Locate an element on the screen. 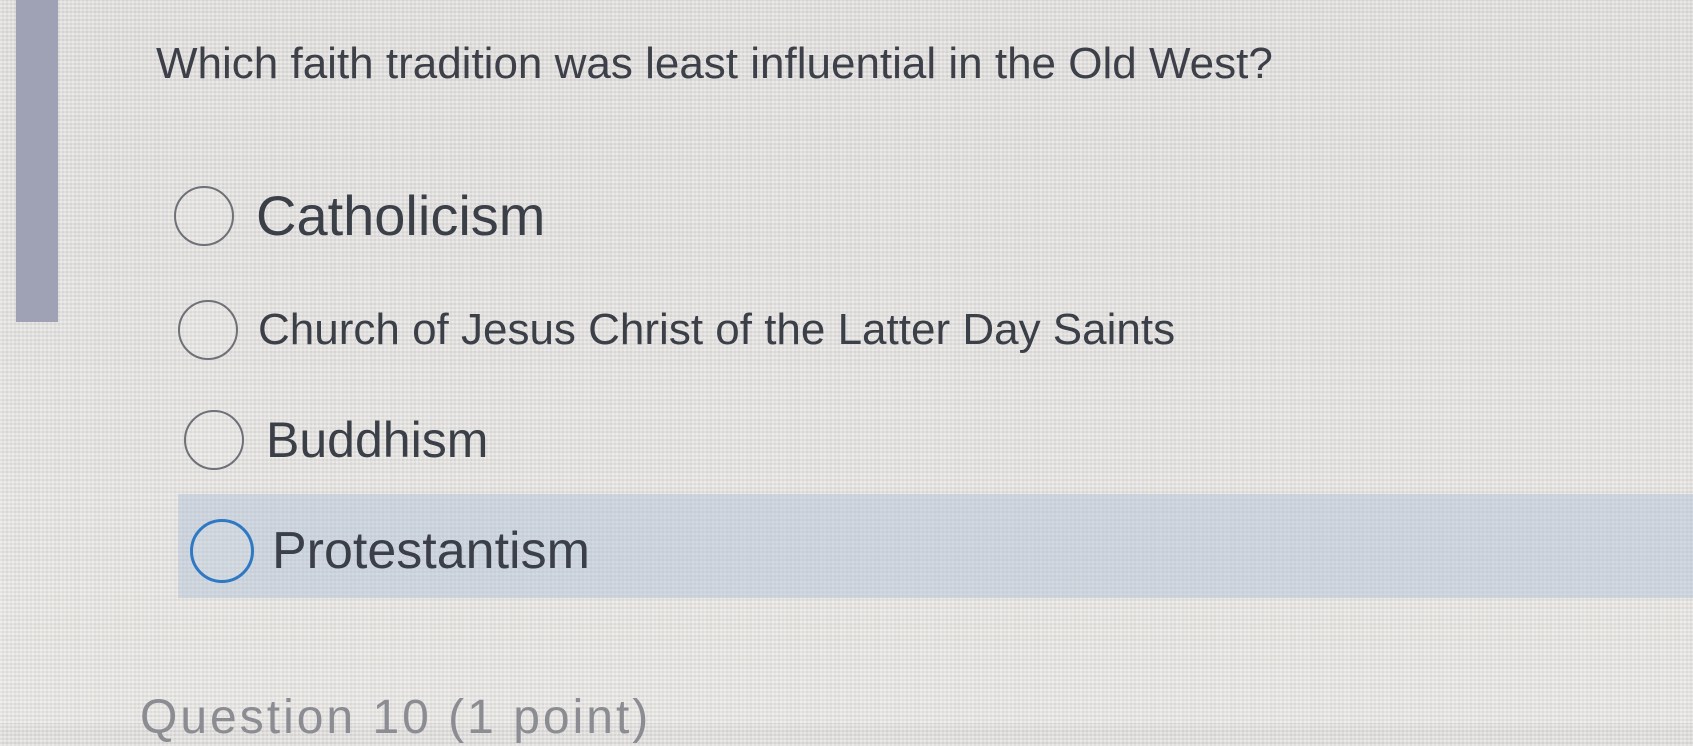  option-catholicism: Catholicism is located at coordinates (359, 215).